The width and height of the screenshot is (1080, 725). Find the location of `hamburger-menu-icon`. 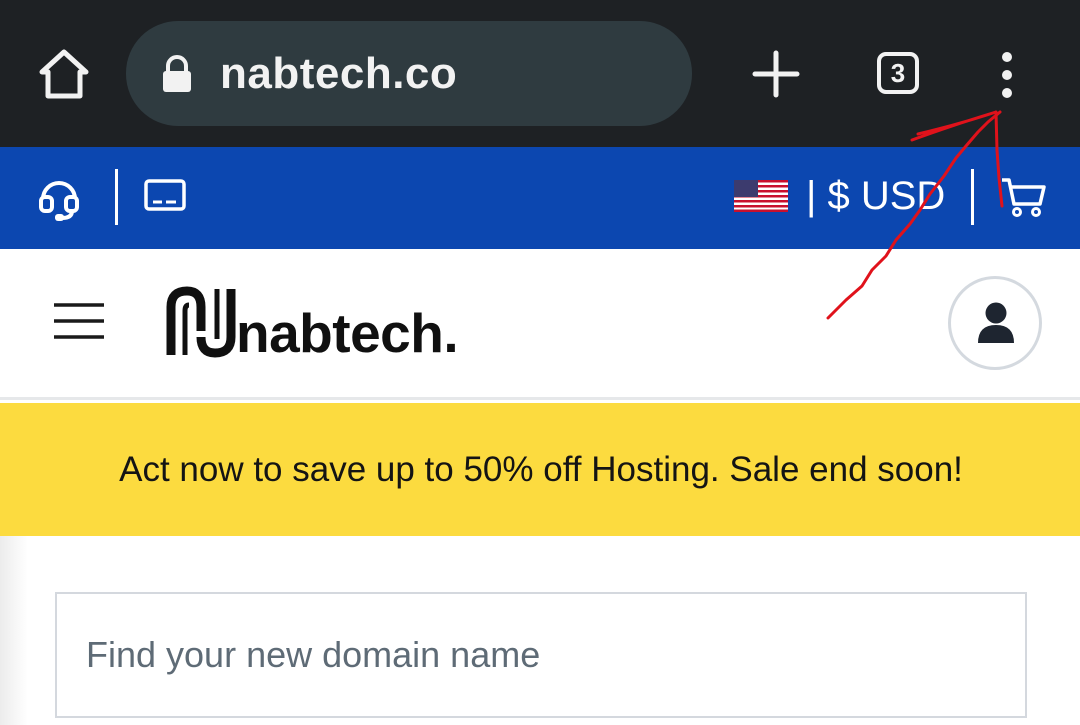

hamburger-menu-icon is located at coordinates (79, 321).